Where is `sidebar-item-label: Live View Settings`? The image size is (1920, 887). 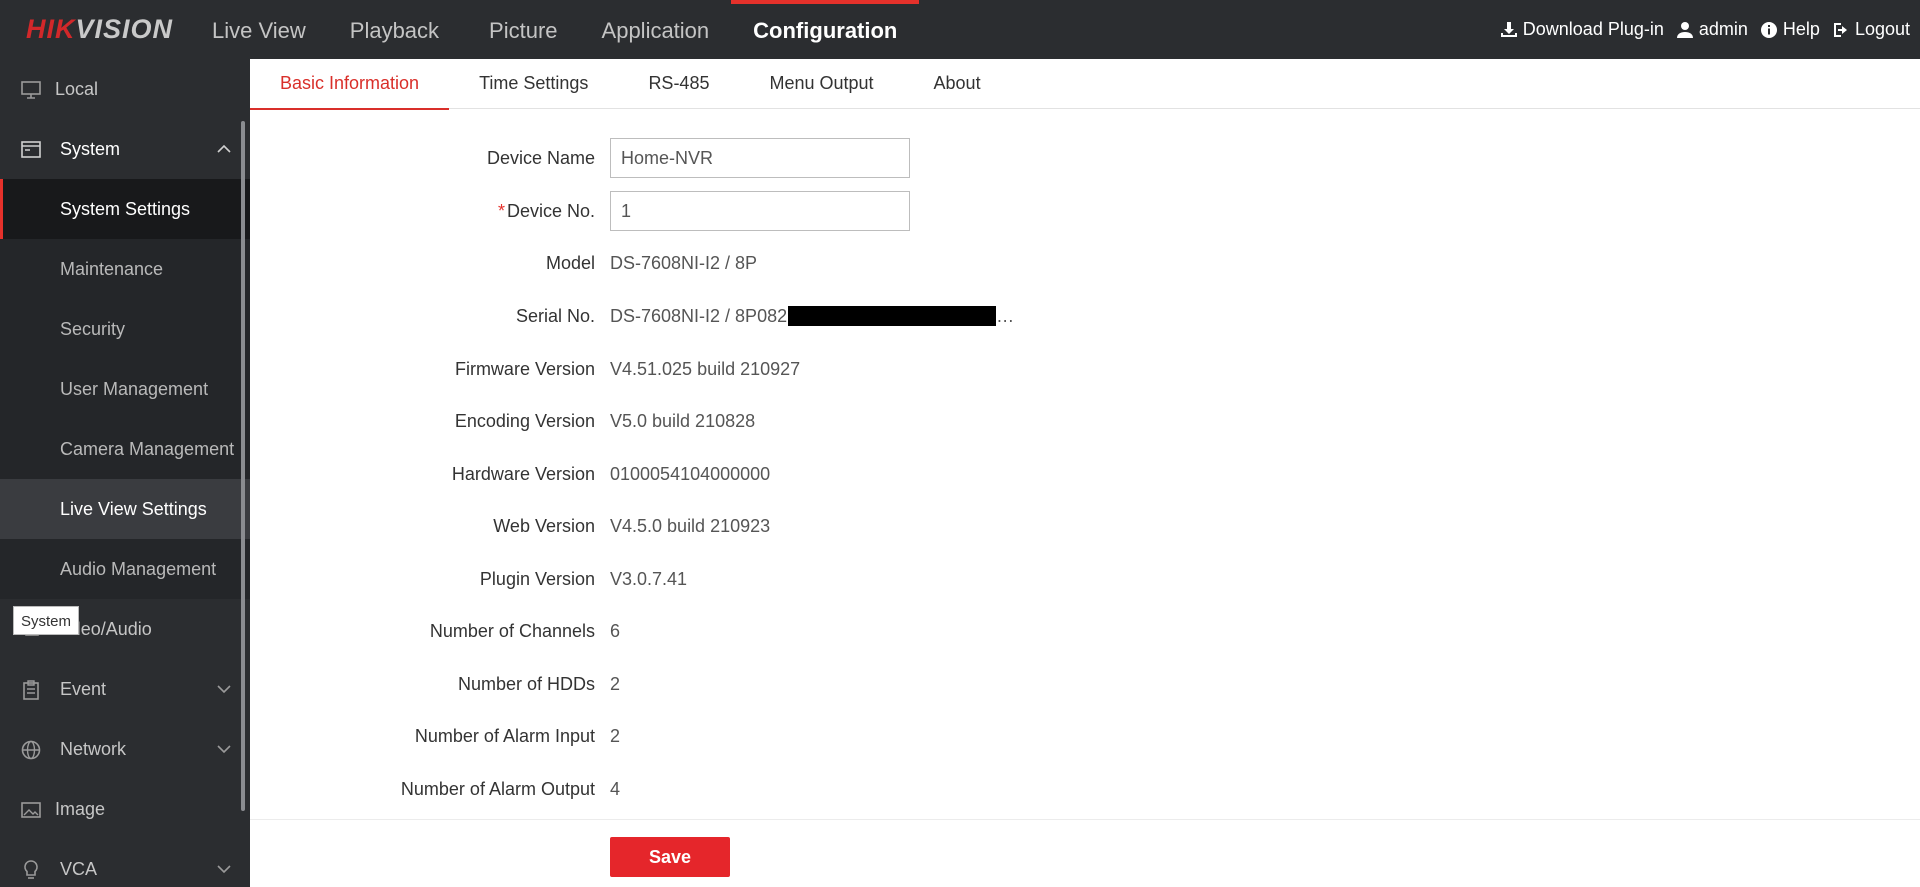
sidebar-item-label: Live View Settings is located at coordinates (133, 508).